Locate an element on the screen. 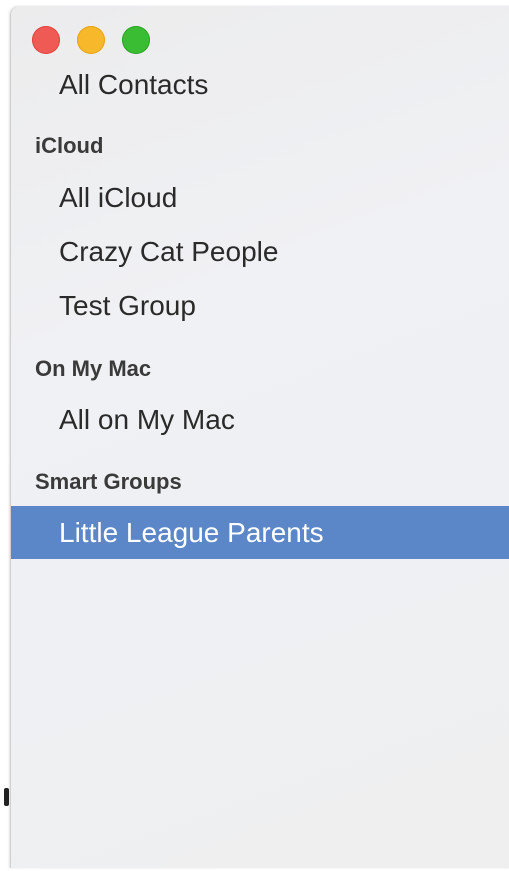 This screenshot has height=871, width=509. sidebar-item-all-icloud: All iCloud is located at coordinates (260, 198).